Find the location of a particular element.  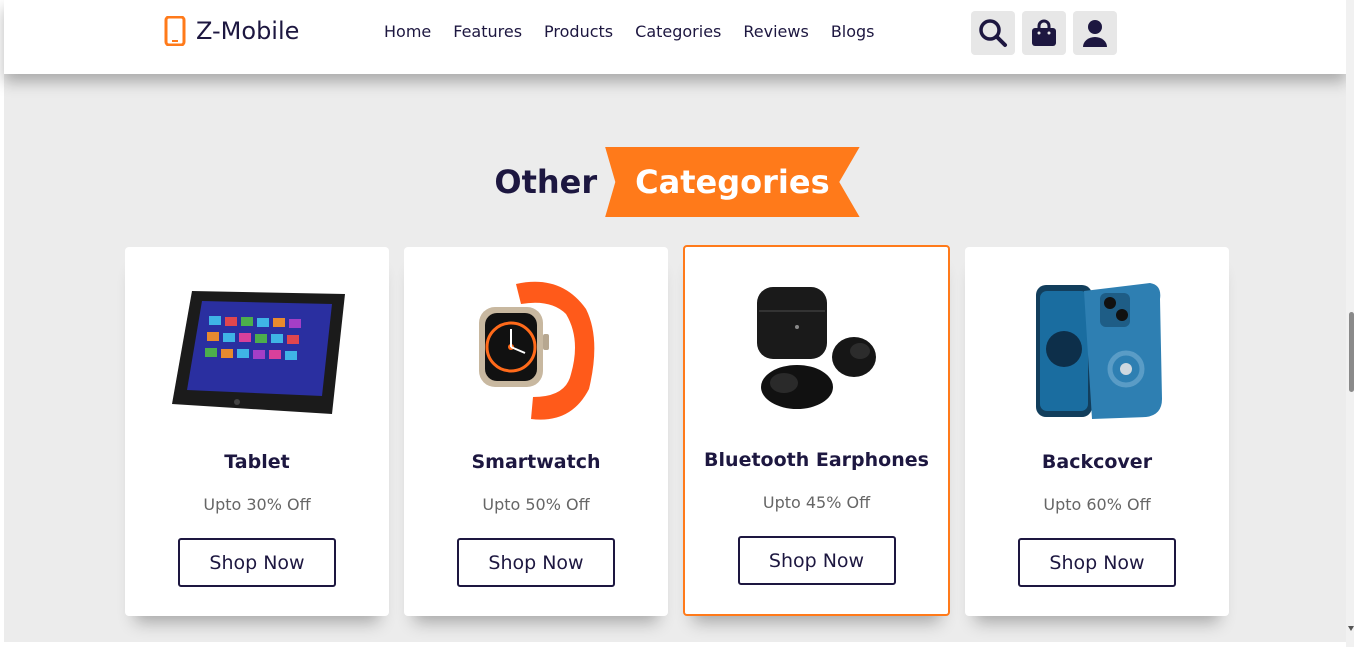

category-offer: Upto 45% Off is located at coordinates (816, 502).